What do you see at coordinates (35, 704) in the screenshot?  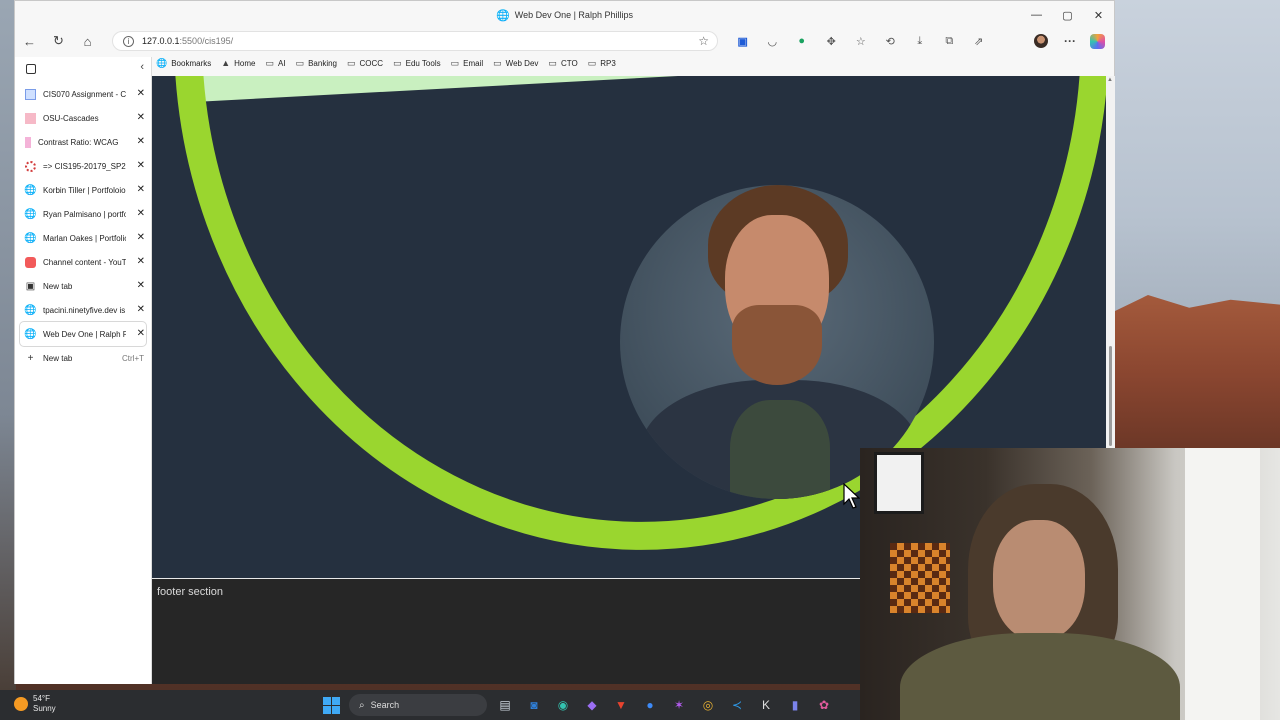 I see `weather-widget: 54°F Sunny` at bounding box center [35, 704].